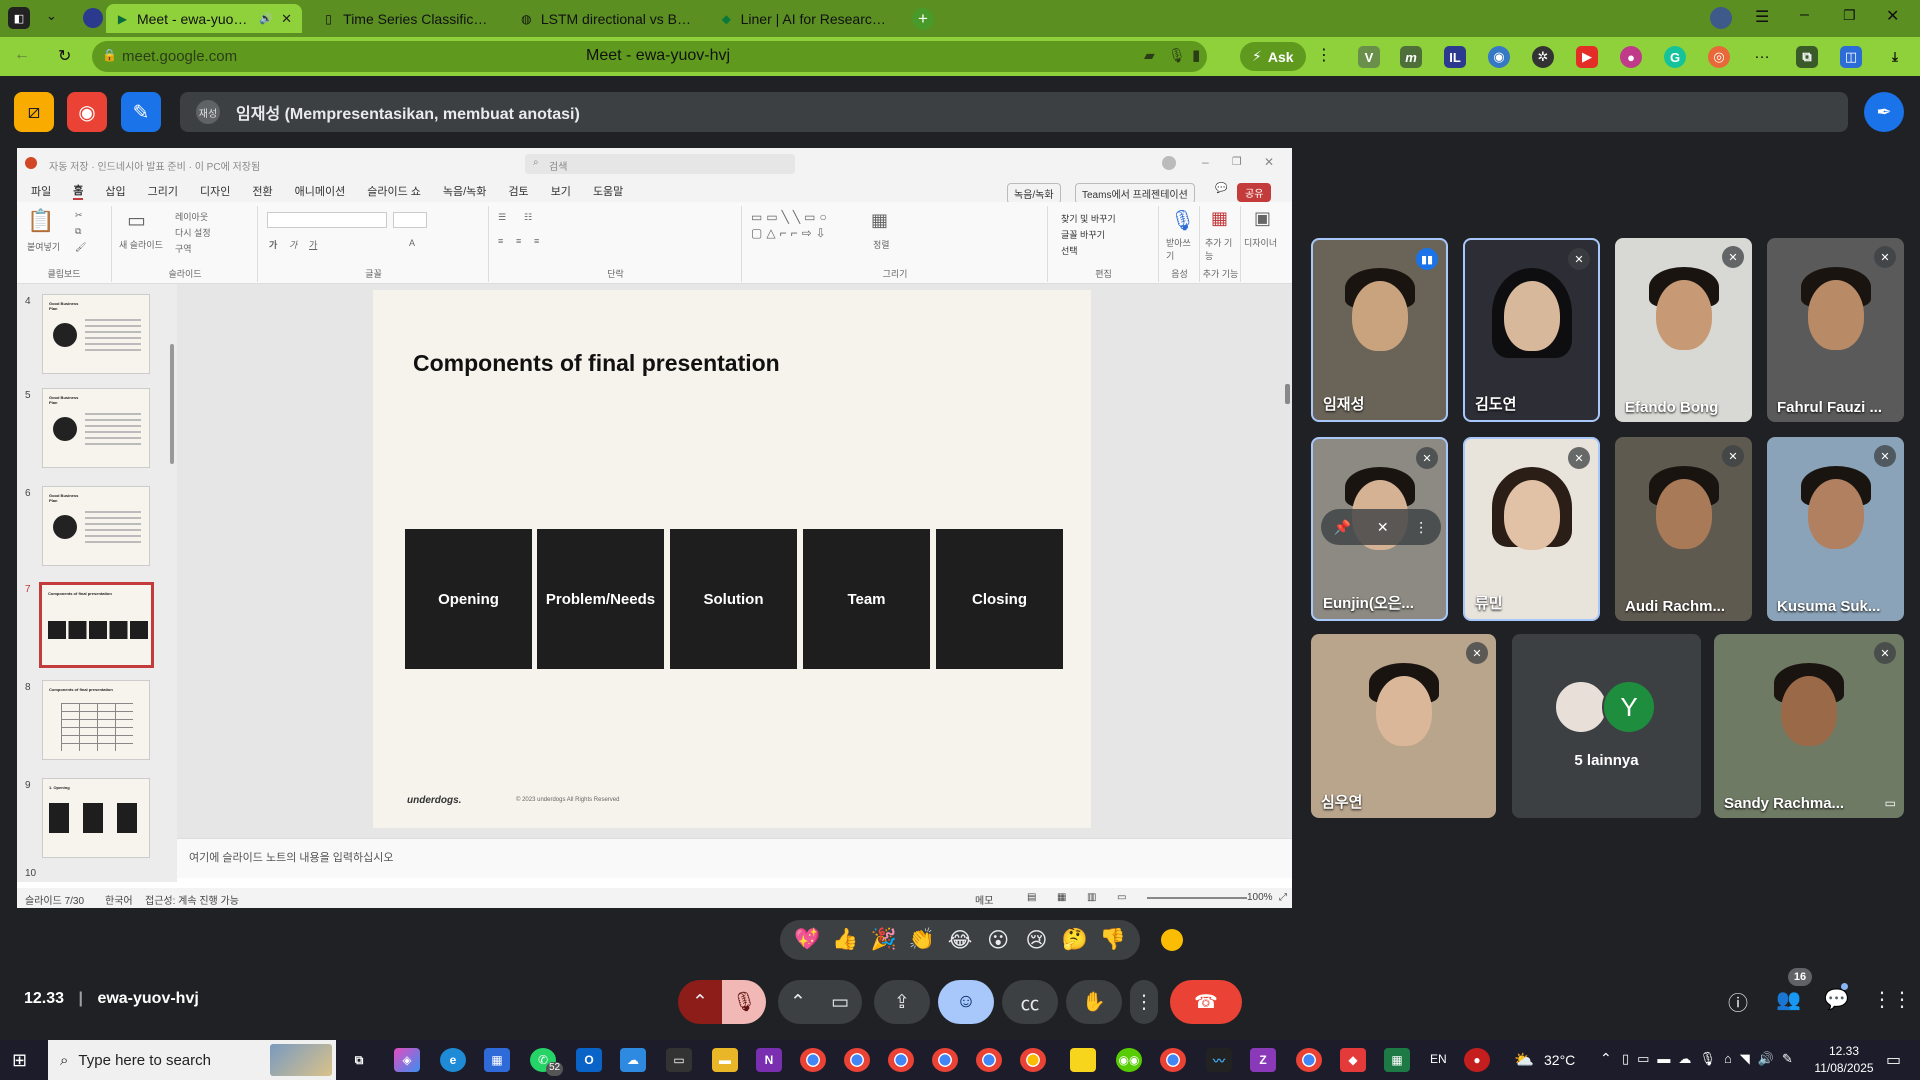 The image size is (1920, 1080). Describe the element at coordinates (1144, 1002) in the screenshot. I see `more-options-button: ⋮` at that location.